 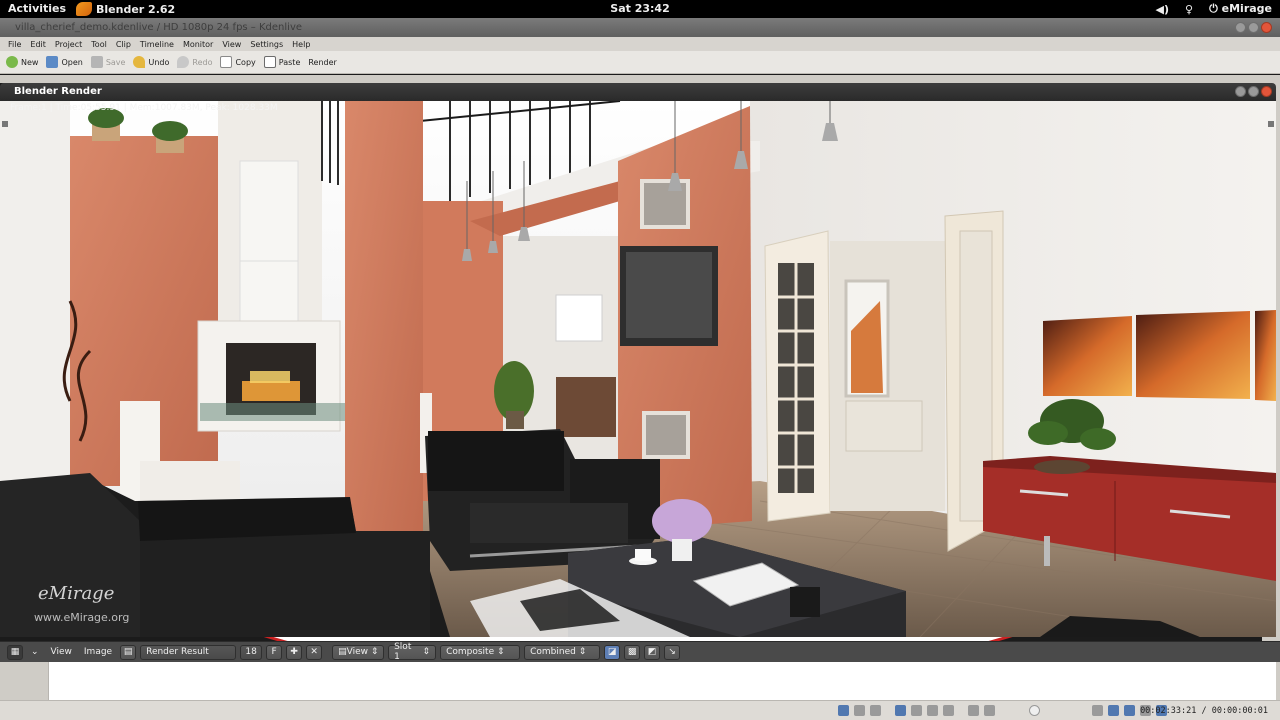 What do you see at coordinates (82, 617) in the screenshot?
I see `emirage-watermark-url: www.eMirage.org` at bounding box center [82, 617].